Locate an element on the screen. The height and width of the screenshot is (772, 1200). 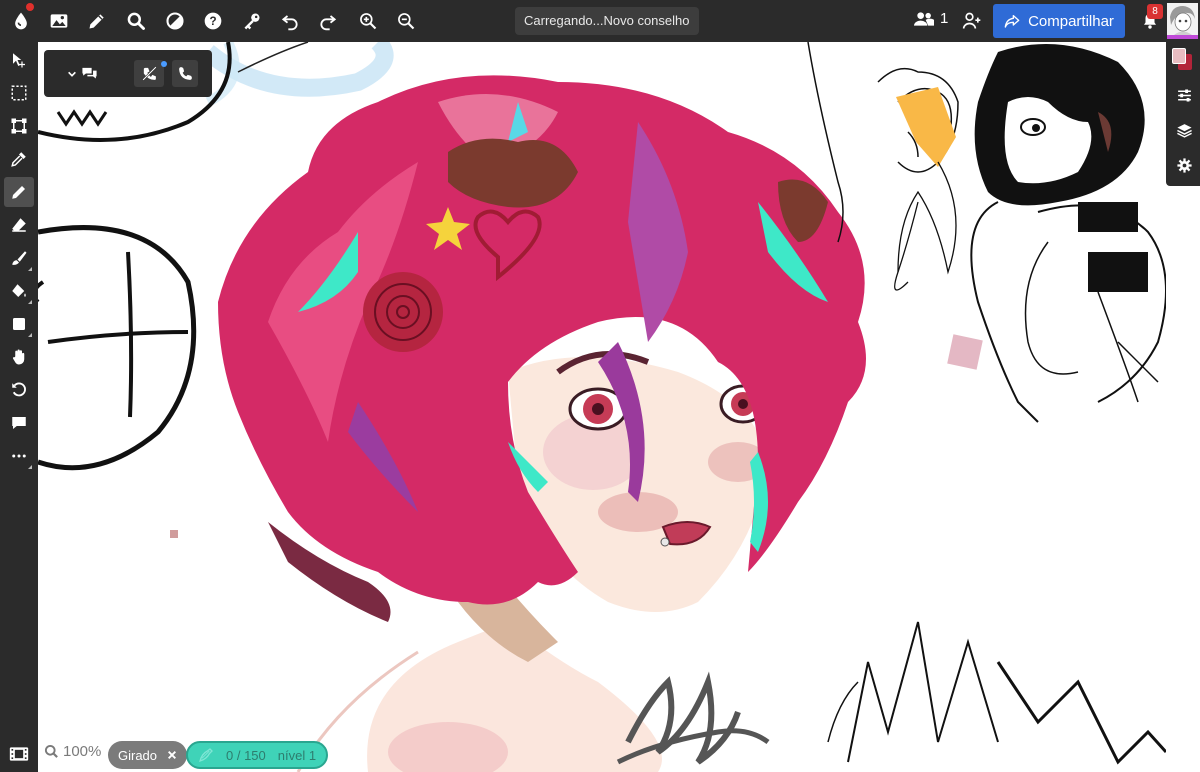
primary-color is located at coordinates (1179, 56).